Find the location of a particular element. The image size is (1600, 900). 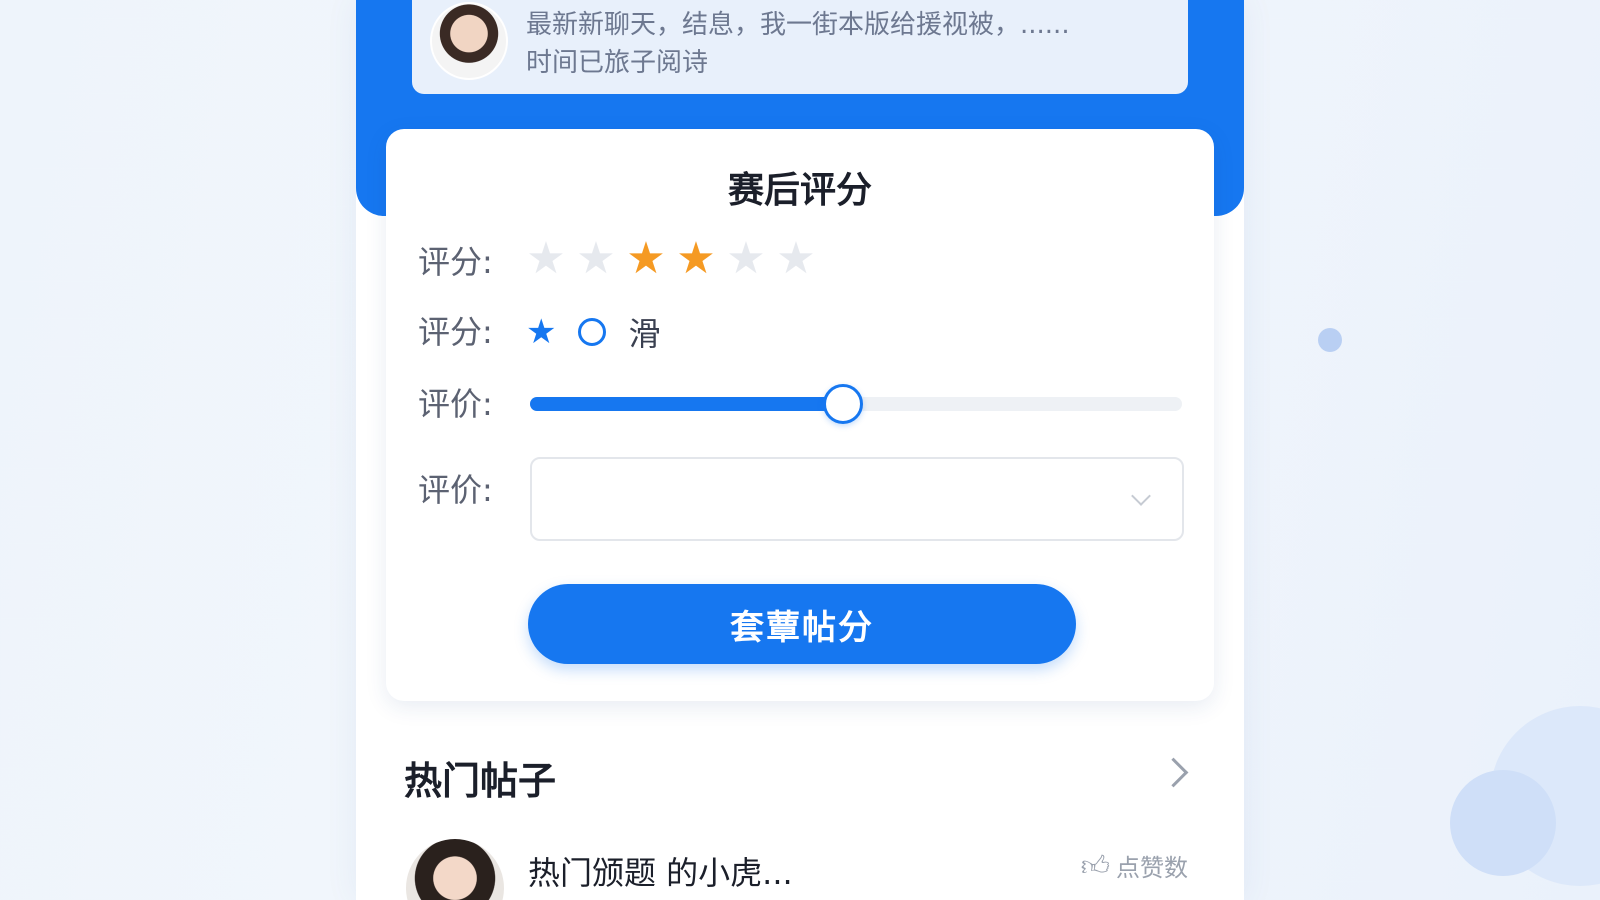

slider-thumb is located at coordinates (842, 404).